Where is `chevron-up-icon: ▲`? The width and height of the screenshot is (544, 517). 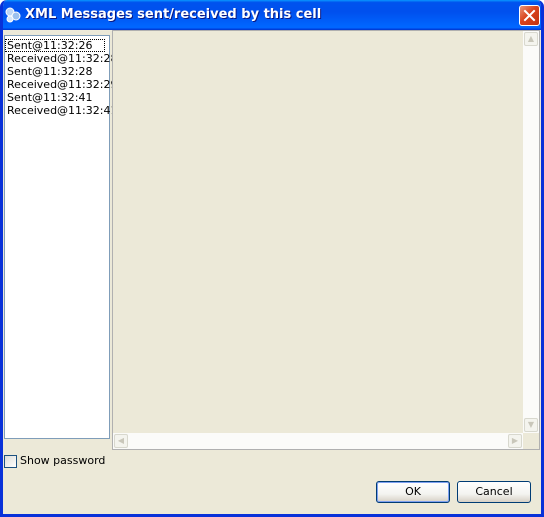
chevron-up-icon: ▲ is located at coordinates (531, 38).